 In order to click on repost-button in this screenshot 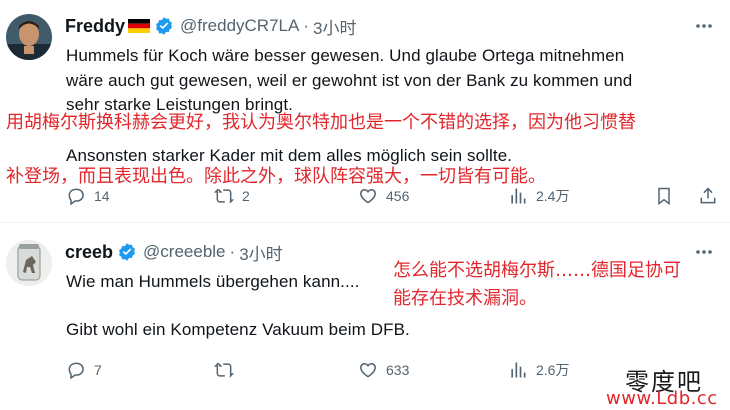, I will do `click(228, 370)`.